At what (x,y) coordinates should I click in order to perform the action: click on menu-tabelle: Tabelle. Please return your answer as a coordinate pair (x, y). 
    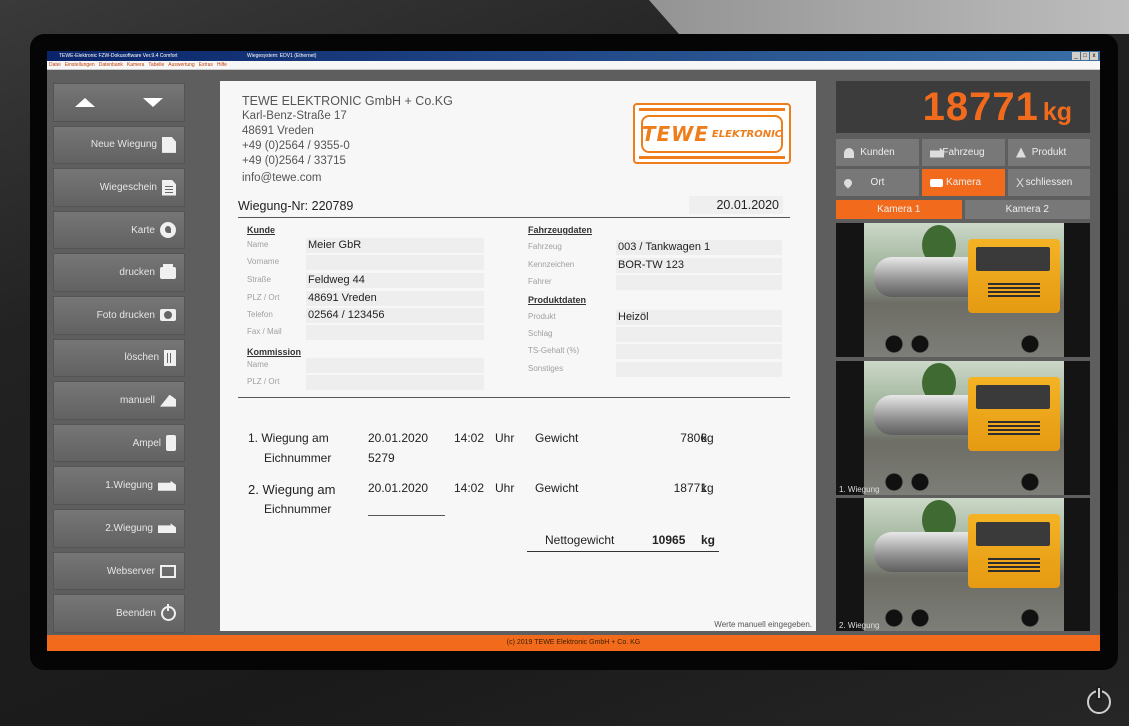
    Looking at the image, I should click on (156, 65).